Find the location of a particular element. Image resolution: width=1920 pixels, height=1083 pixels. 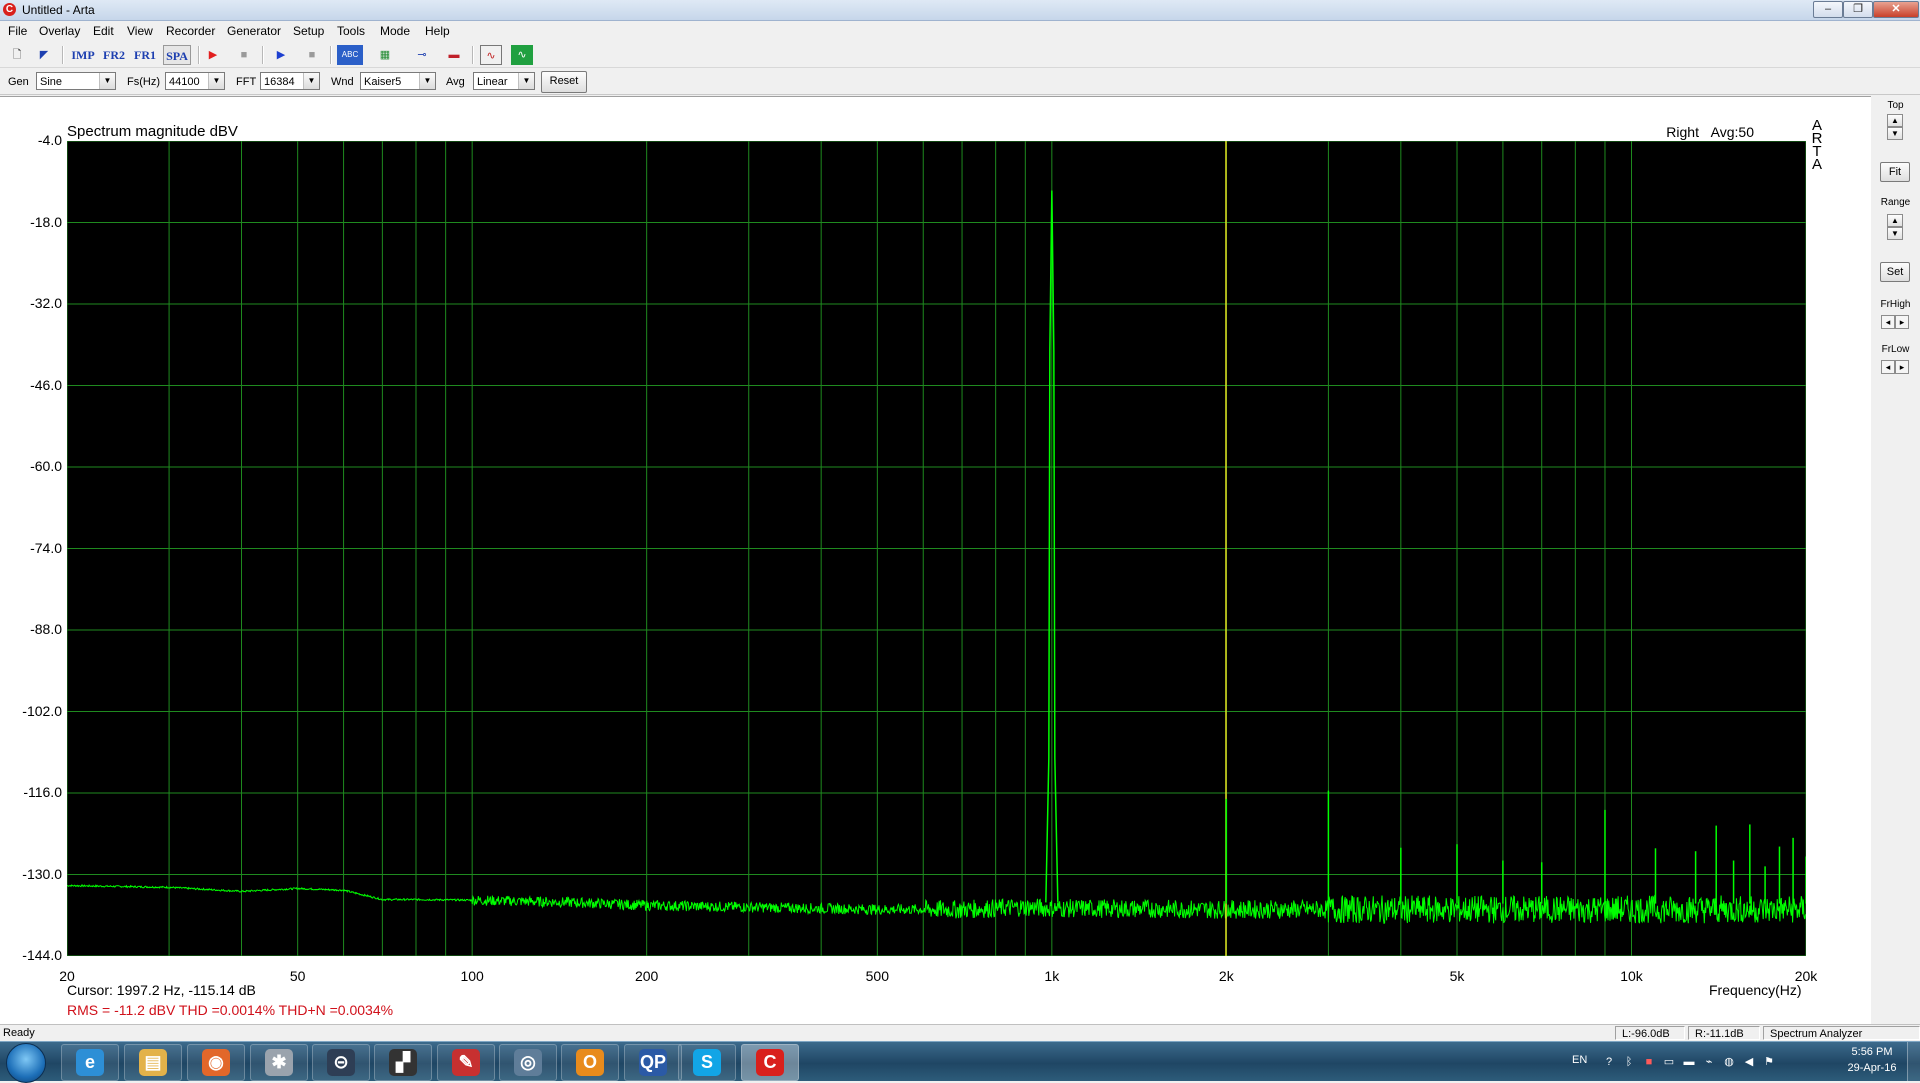

reset-button: Reset is located at coordinates (564, 82).